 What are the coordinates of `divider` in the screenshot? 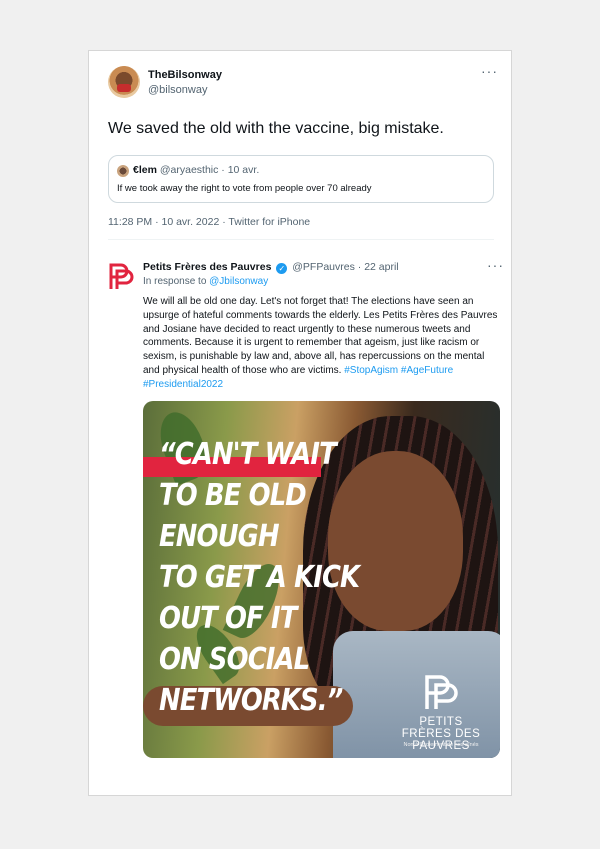 It's located at (301, 239).